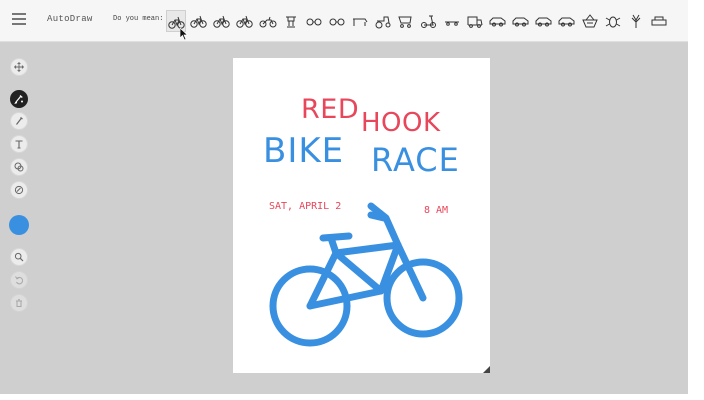  Describe the element at coordinates (303, 151) in the screenshot. I see `poster-word-bike: BIKE` at that location.